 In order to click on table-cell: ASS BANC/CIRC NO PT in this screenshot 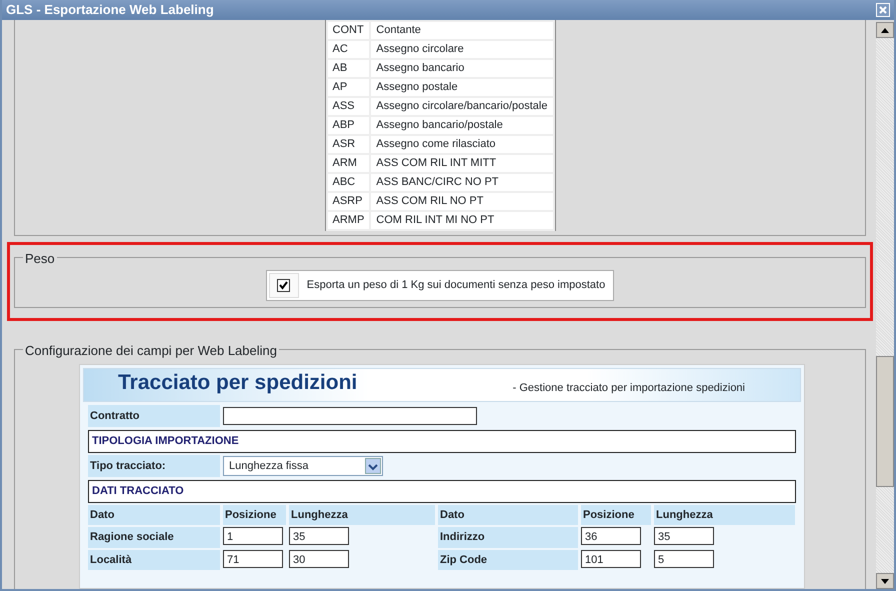, I will do `click(461, 182)`.